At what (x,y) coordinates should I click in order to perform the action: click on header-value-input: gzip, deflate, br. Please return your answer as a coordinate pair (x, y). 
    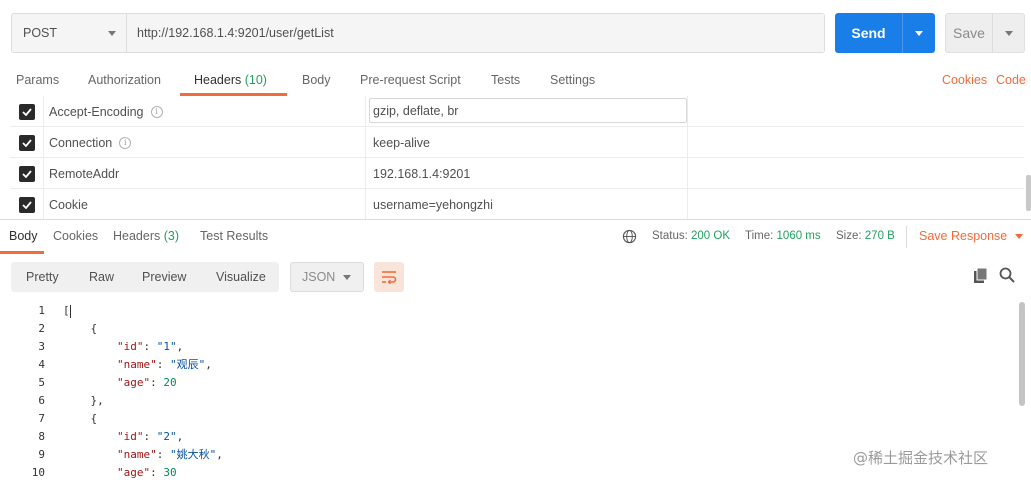
    Looking at the image, I should click on (528, 110).